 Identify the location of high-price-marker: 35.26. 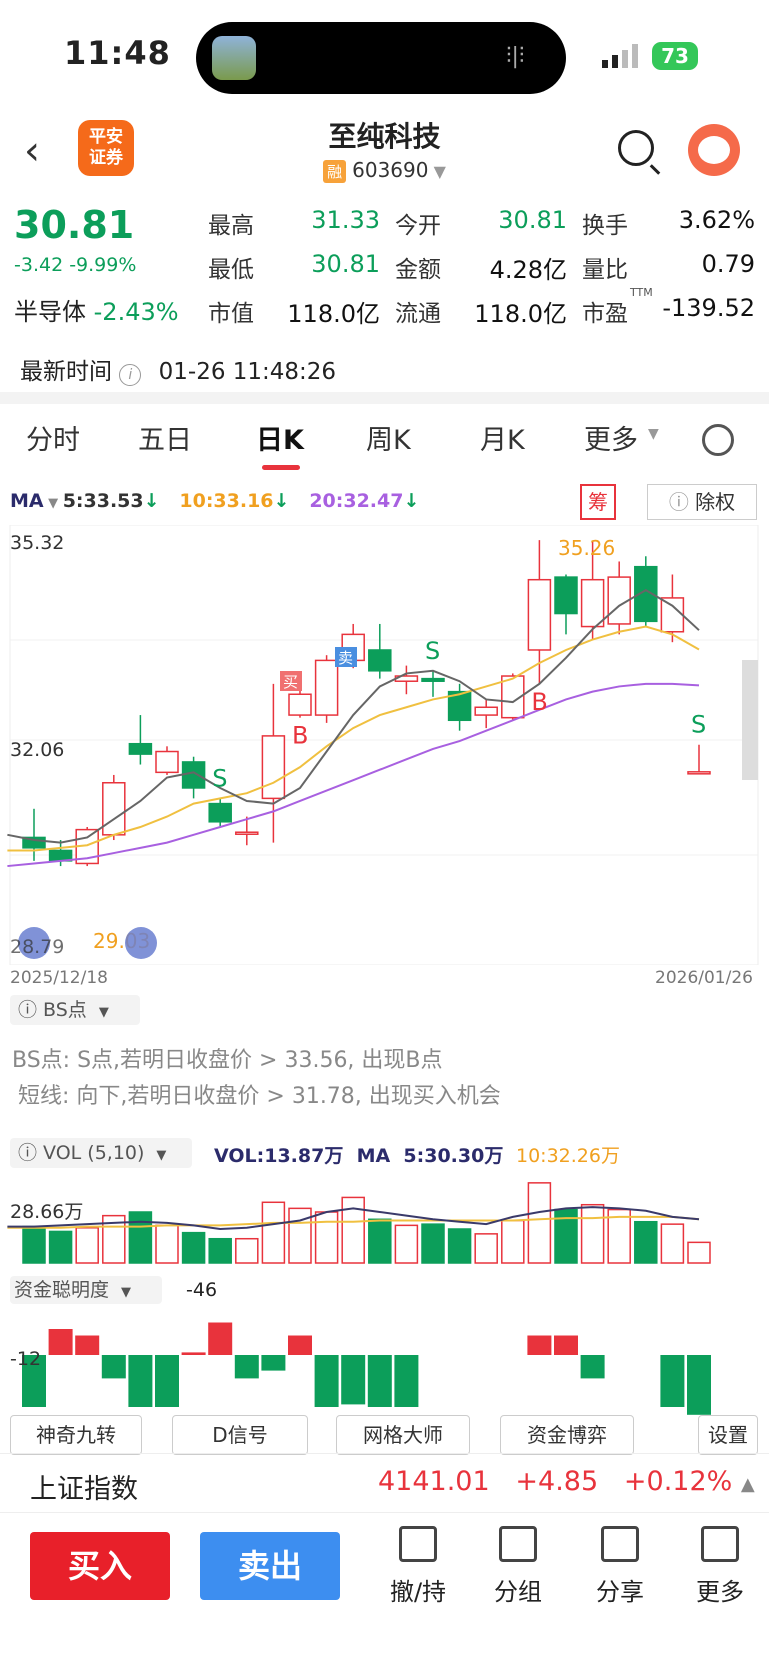
(586, 548).